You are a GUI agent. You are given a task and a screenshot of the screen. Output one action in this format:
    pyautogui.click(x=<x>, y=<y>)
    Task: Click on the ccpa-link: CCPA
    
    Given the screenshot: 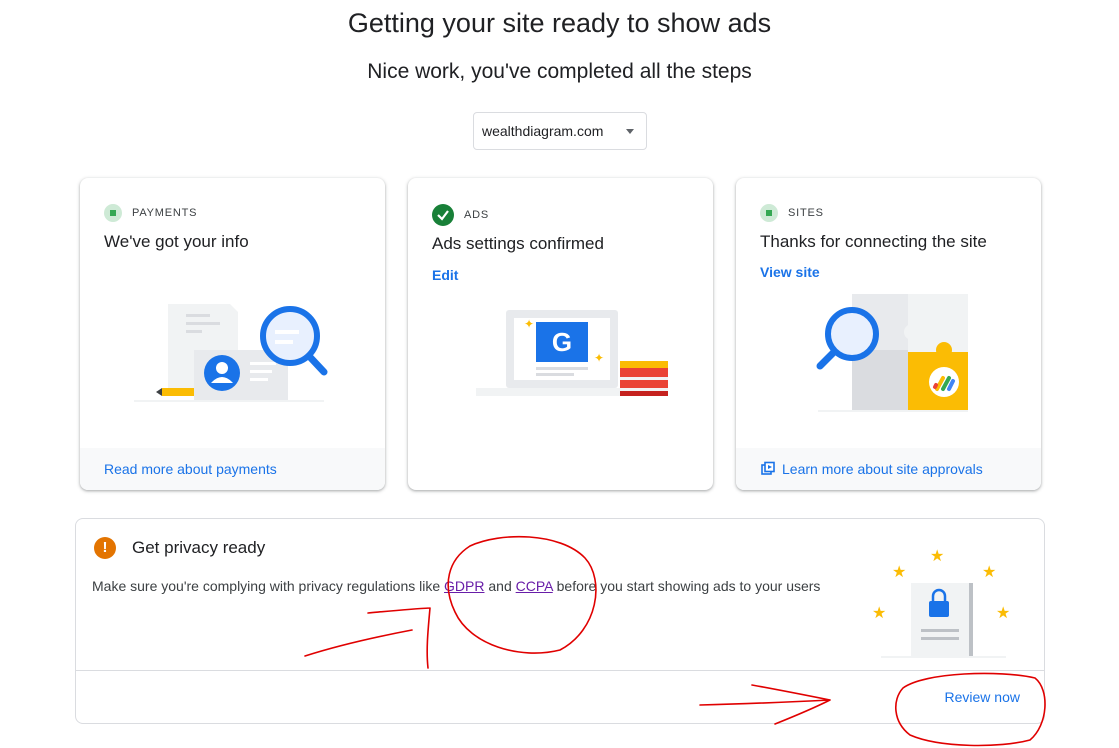 What is the action you would take?
    pyautogui.click(x=534, y=586)
    